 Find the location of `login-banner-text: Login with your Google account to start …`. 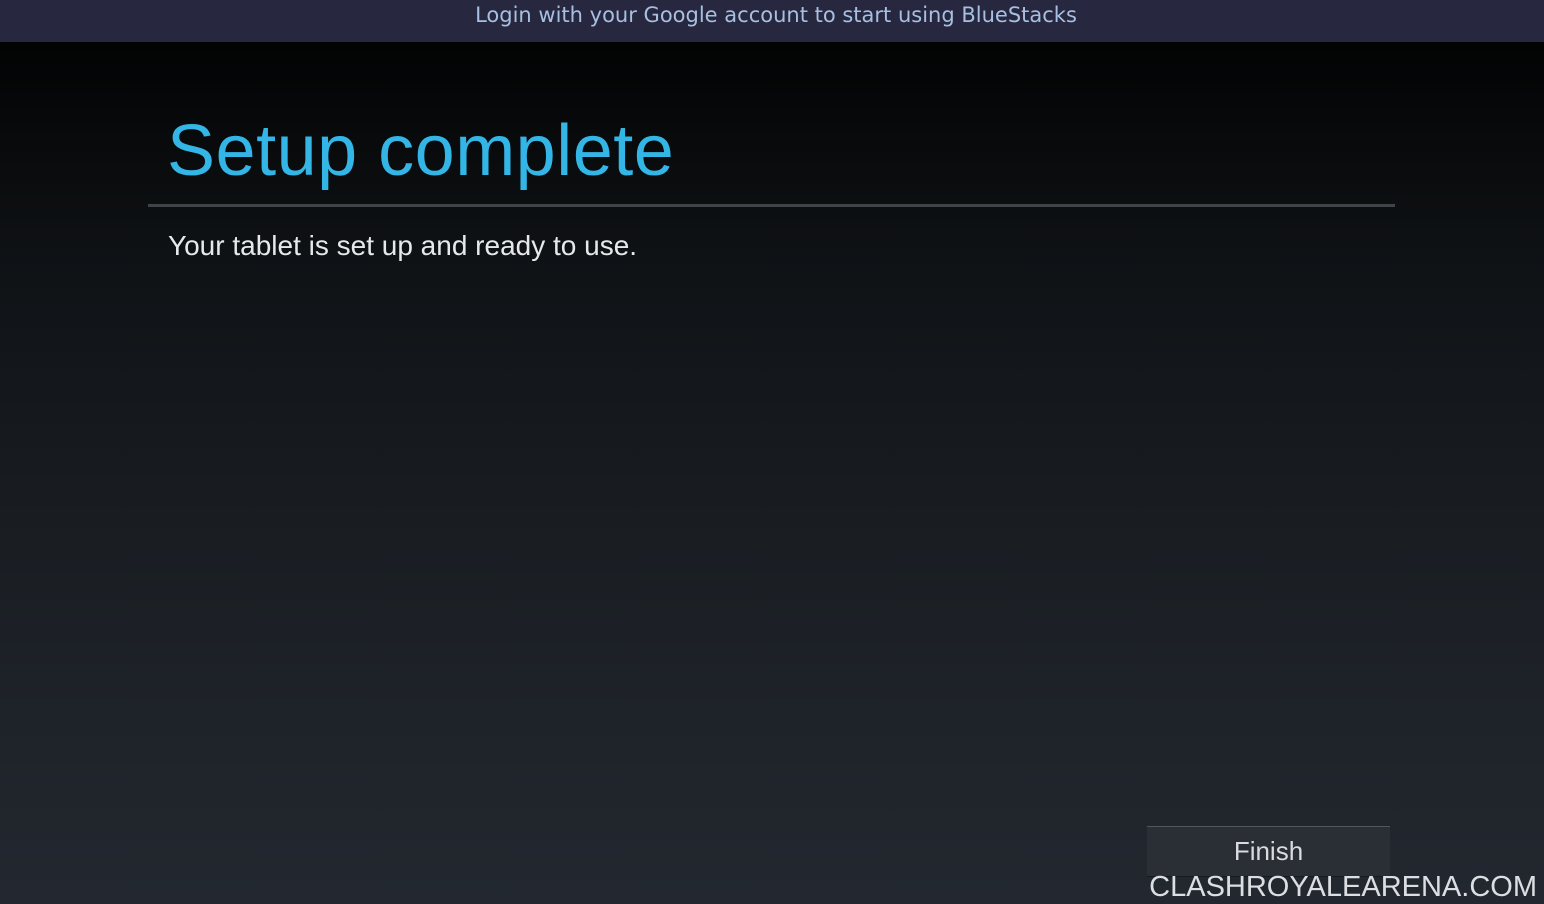

login-banner-text: Login with your Google account to start … is located at coordinates (776, 15).